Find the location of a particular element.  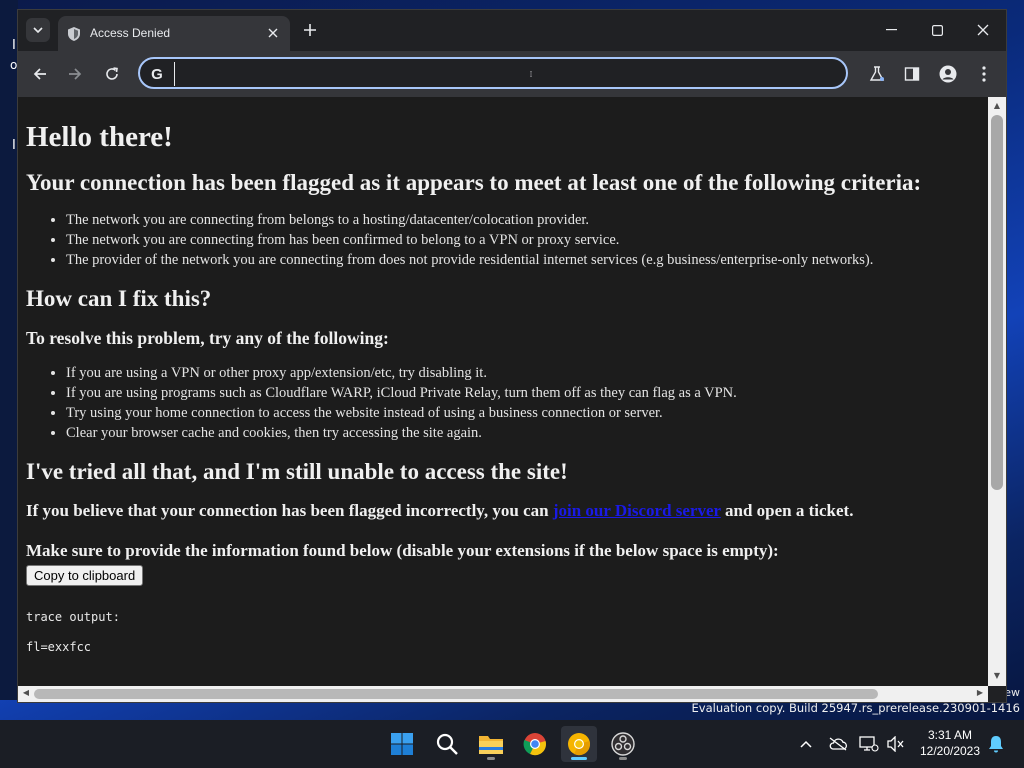

back-button is located at coordinates (40, 74).